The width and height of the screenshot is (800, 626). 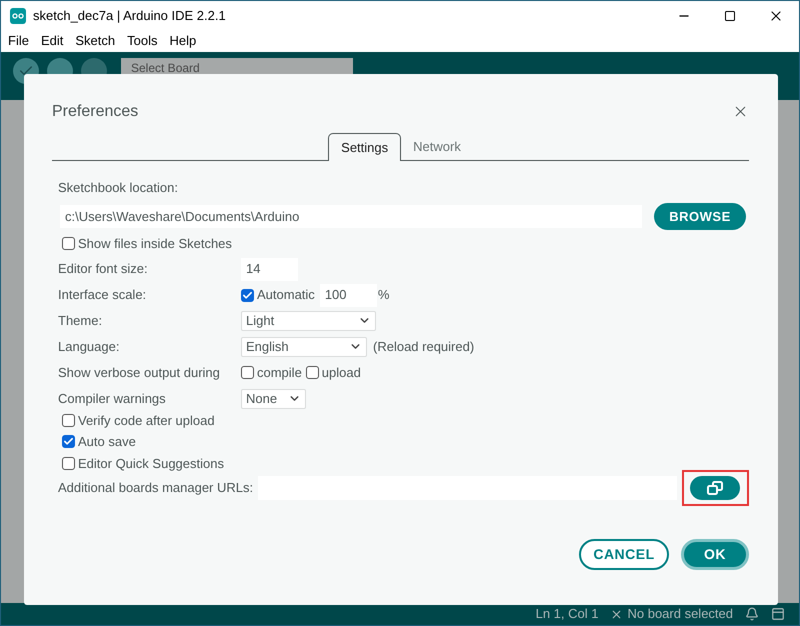 I want to click on field-label: Language:, so click(x=89, y=347).